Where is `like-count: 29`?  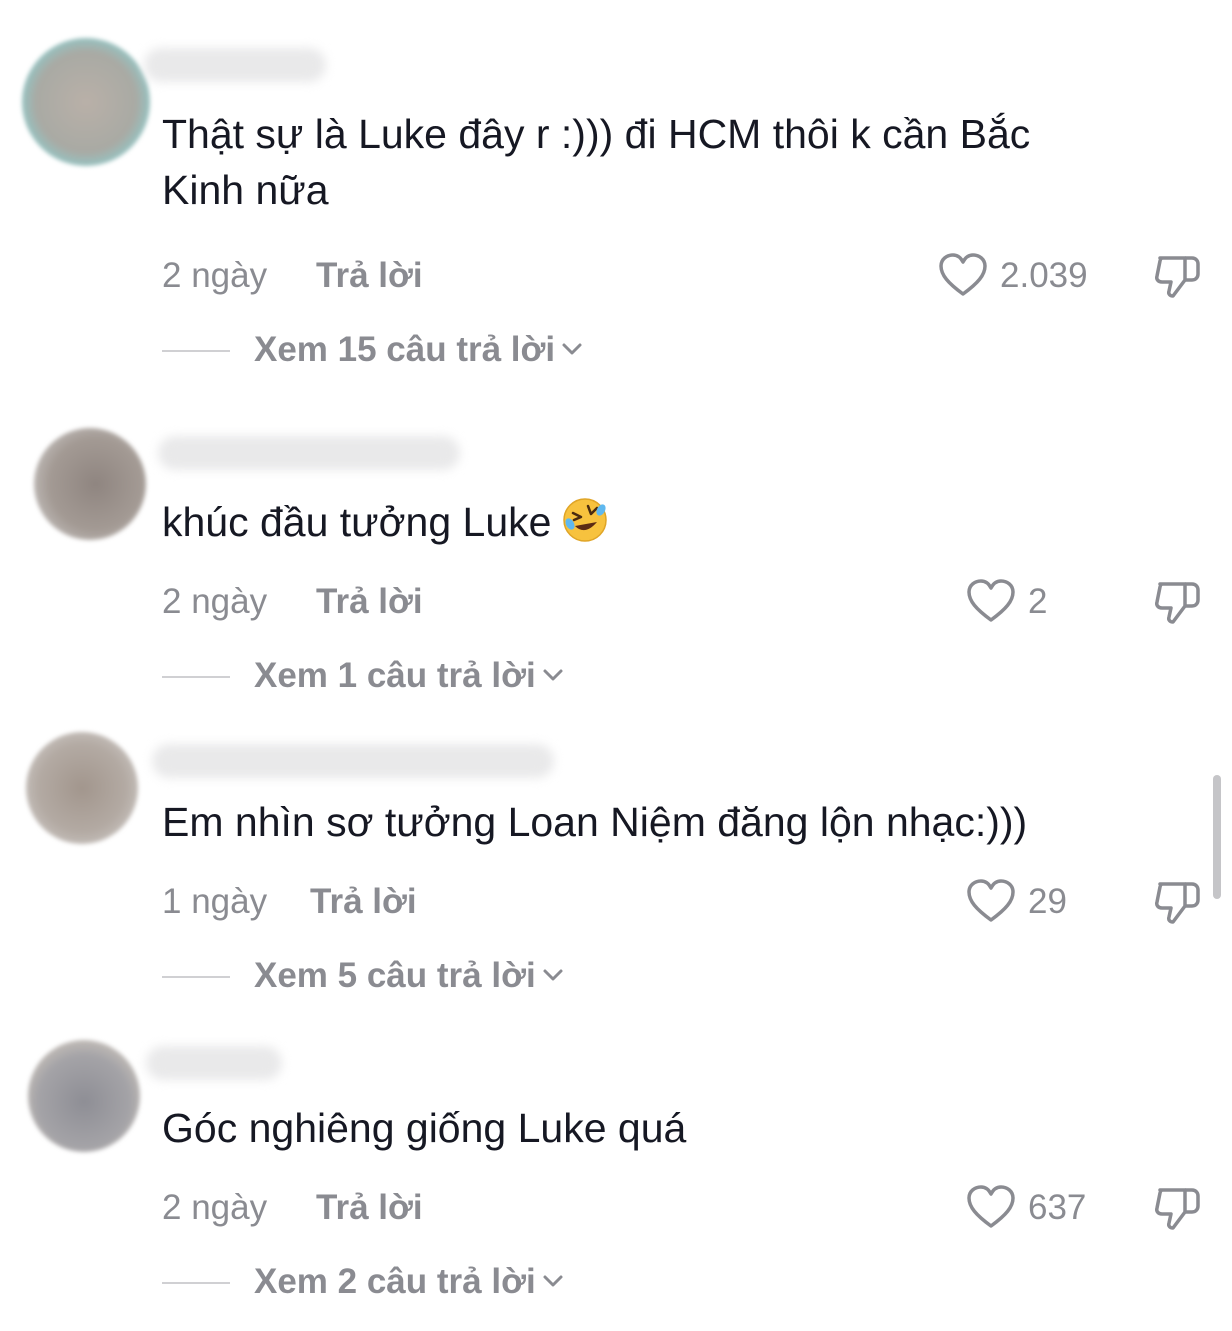
like-count: 29 is located at coordinates (1047, 901).